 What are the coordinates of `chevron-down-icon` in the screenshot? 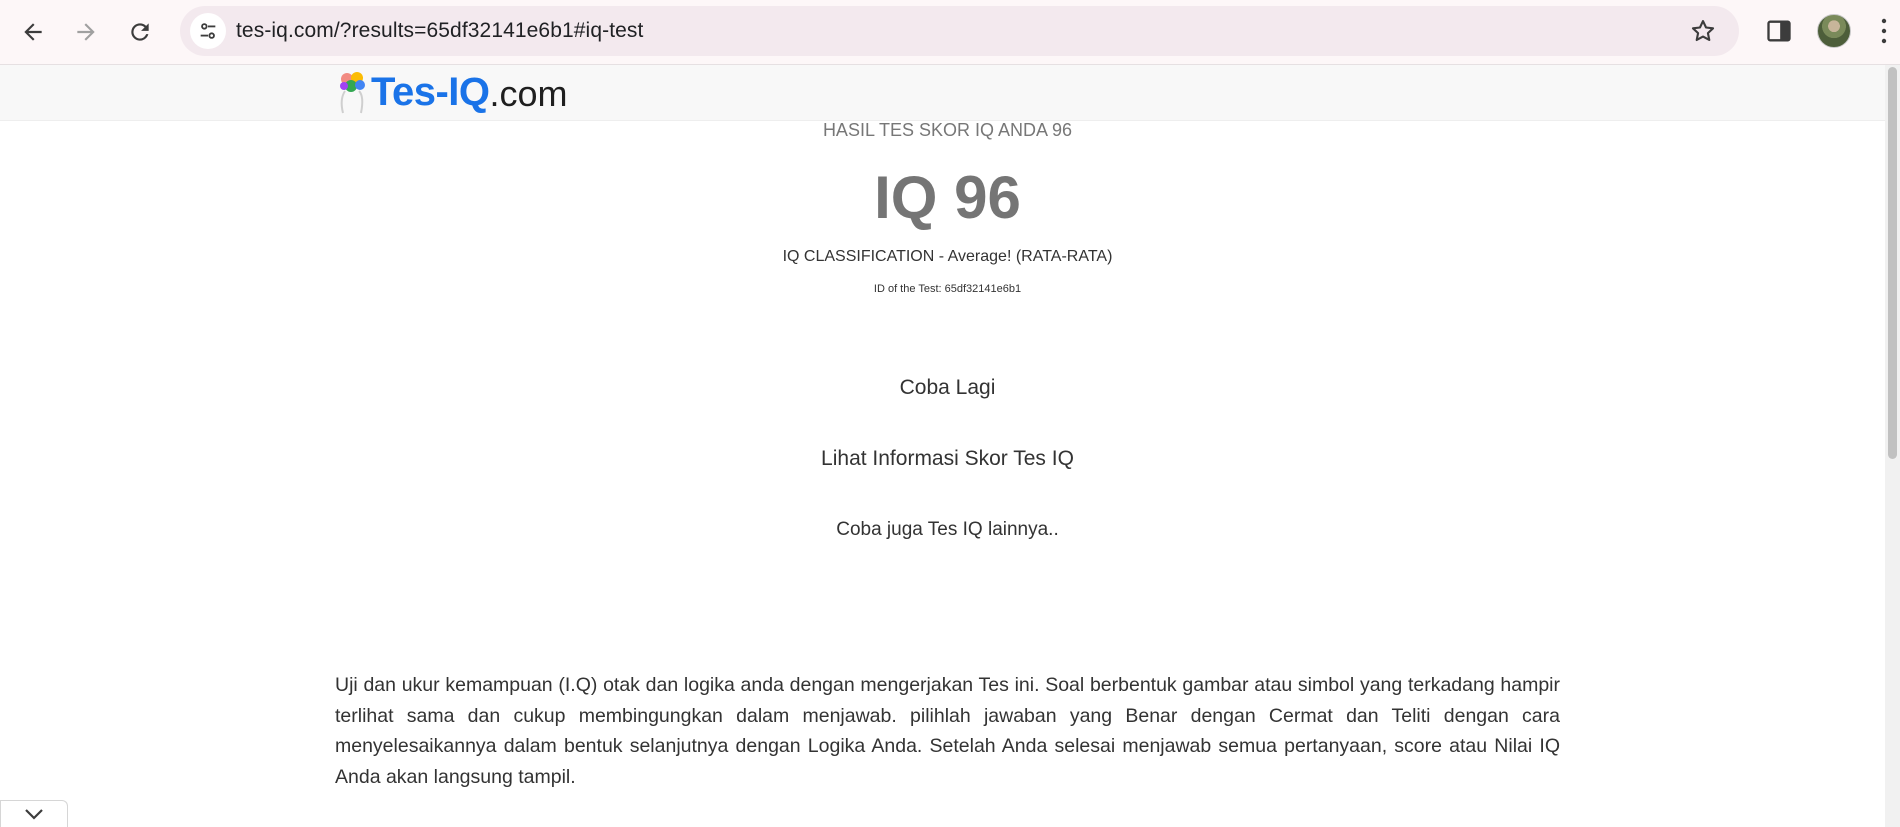 It's located at (34, 814).